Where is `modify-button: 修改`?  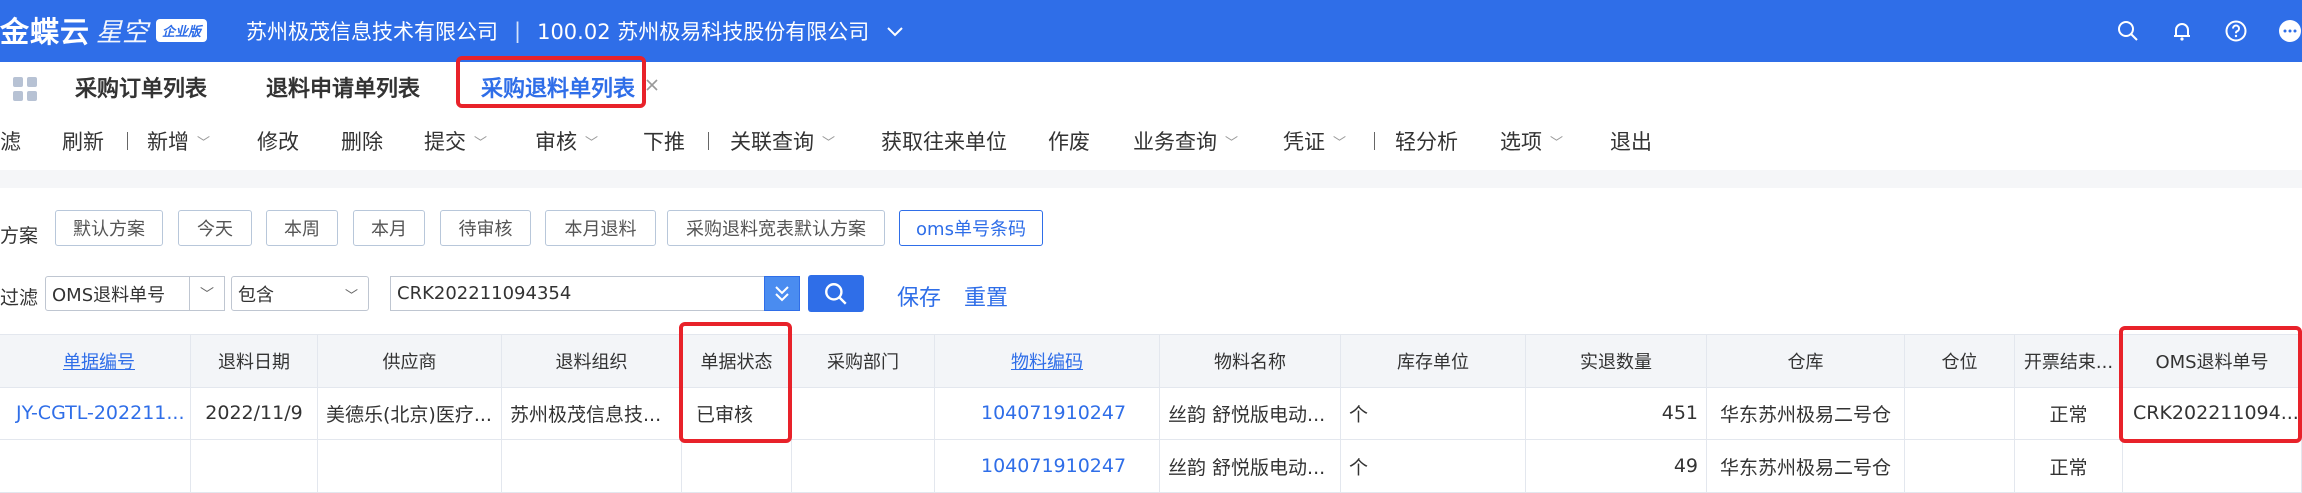 modify-button: 修改 is located at coordinates (278, 141).